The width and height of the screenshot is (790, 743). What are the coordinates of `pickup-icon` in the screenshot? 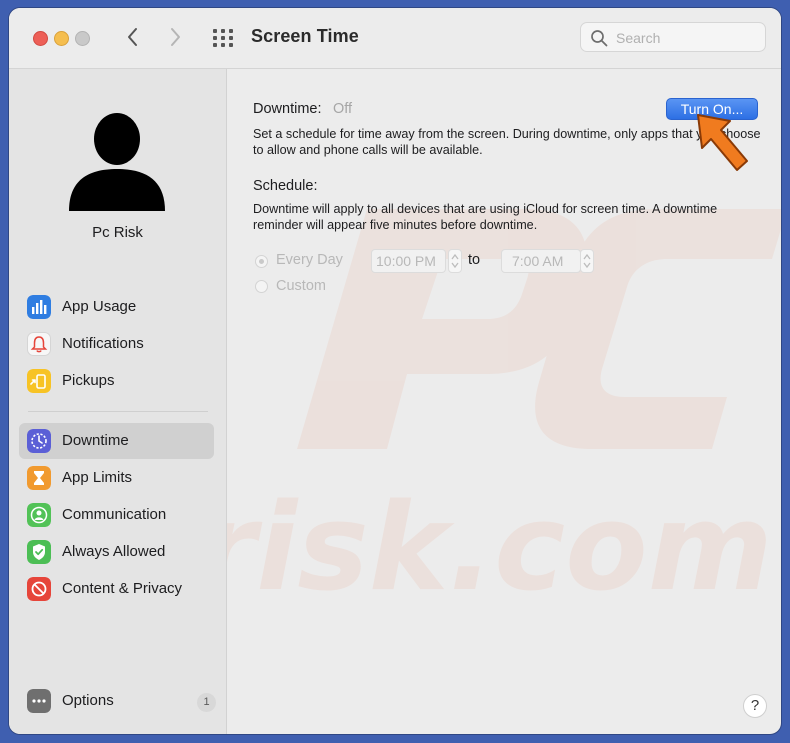 It's located at (39, 381).